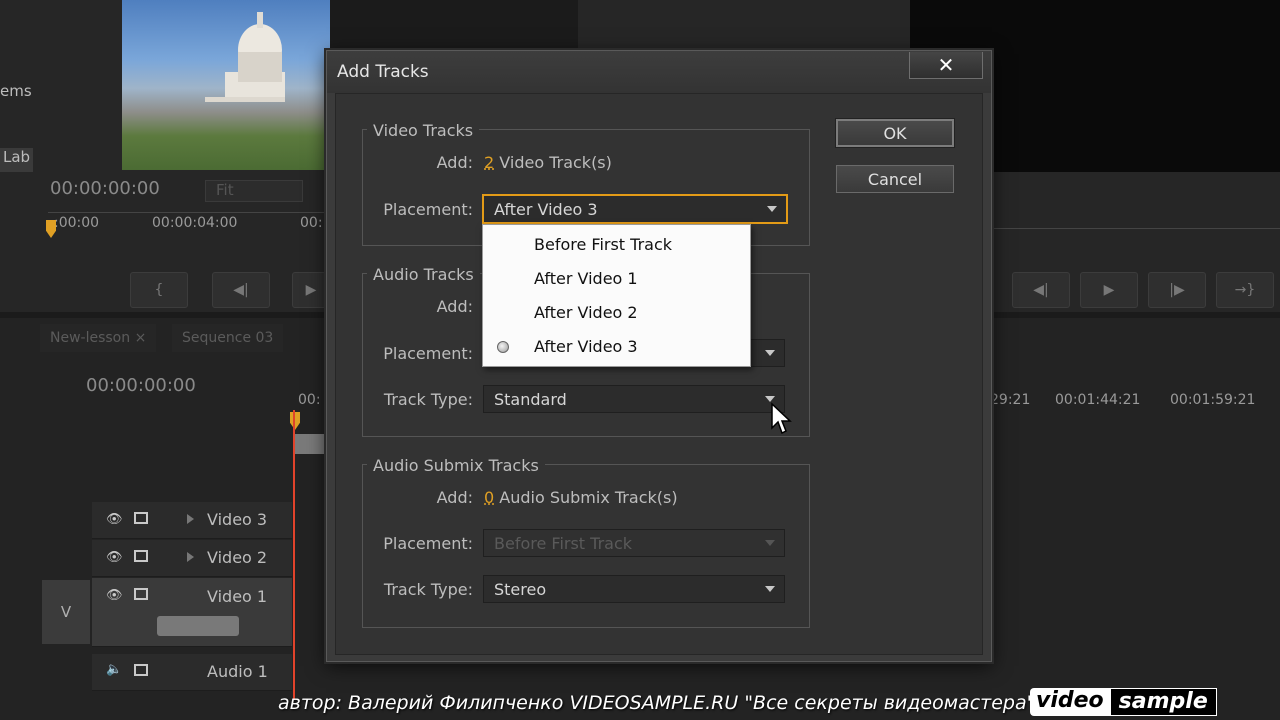  Describe the element at coordinates (530, 399) in the screenshot. I see `audio-track-type-value: Standard` at that location.